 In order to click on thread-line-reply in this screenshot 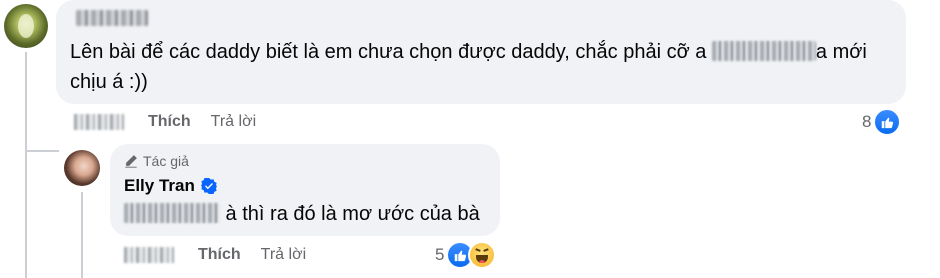, I will do `click(42, 151)`.